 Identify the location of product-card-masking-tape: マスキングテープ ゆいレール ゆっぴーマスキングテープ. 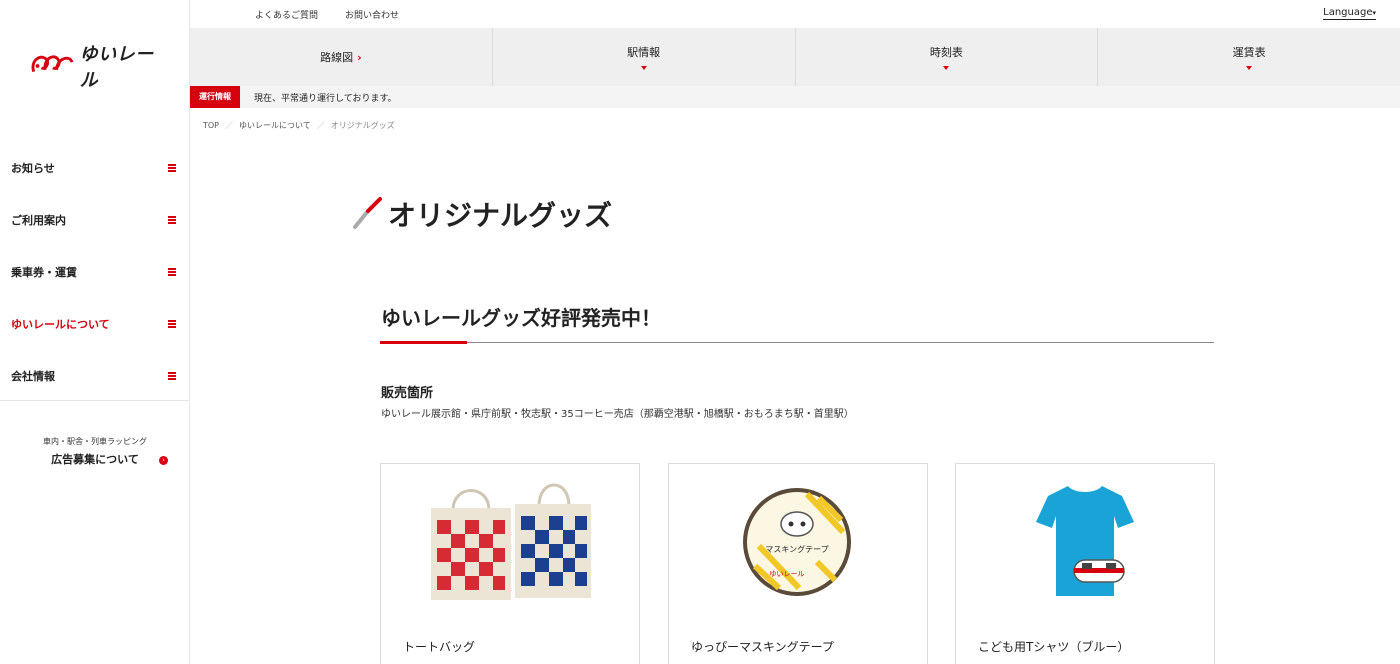
(798, 563).